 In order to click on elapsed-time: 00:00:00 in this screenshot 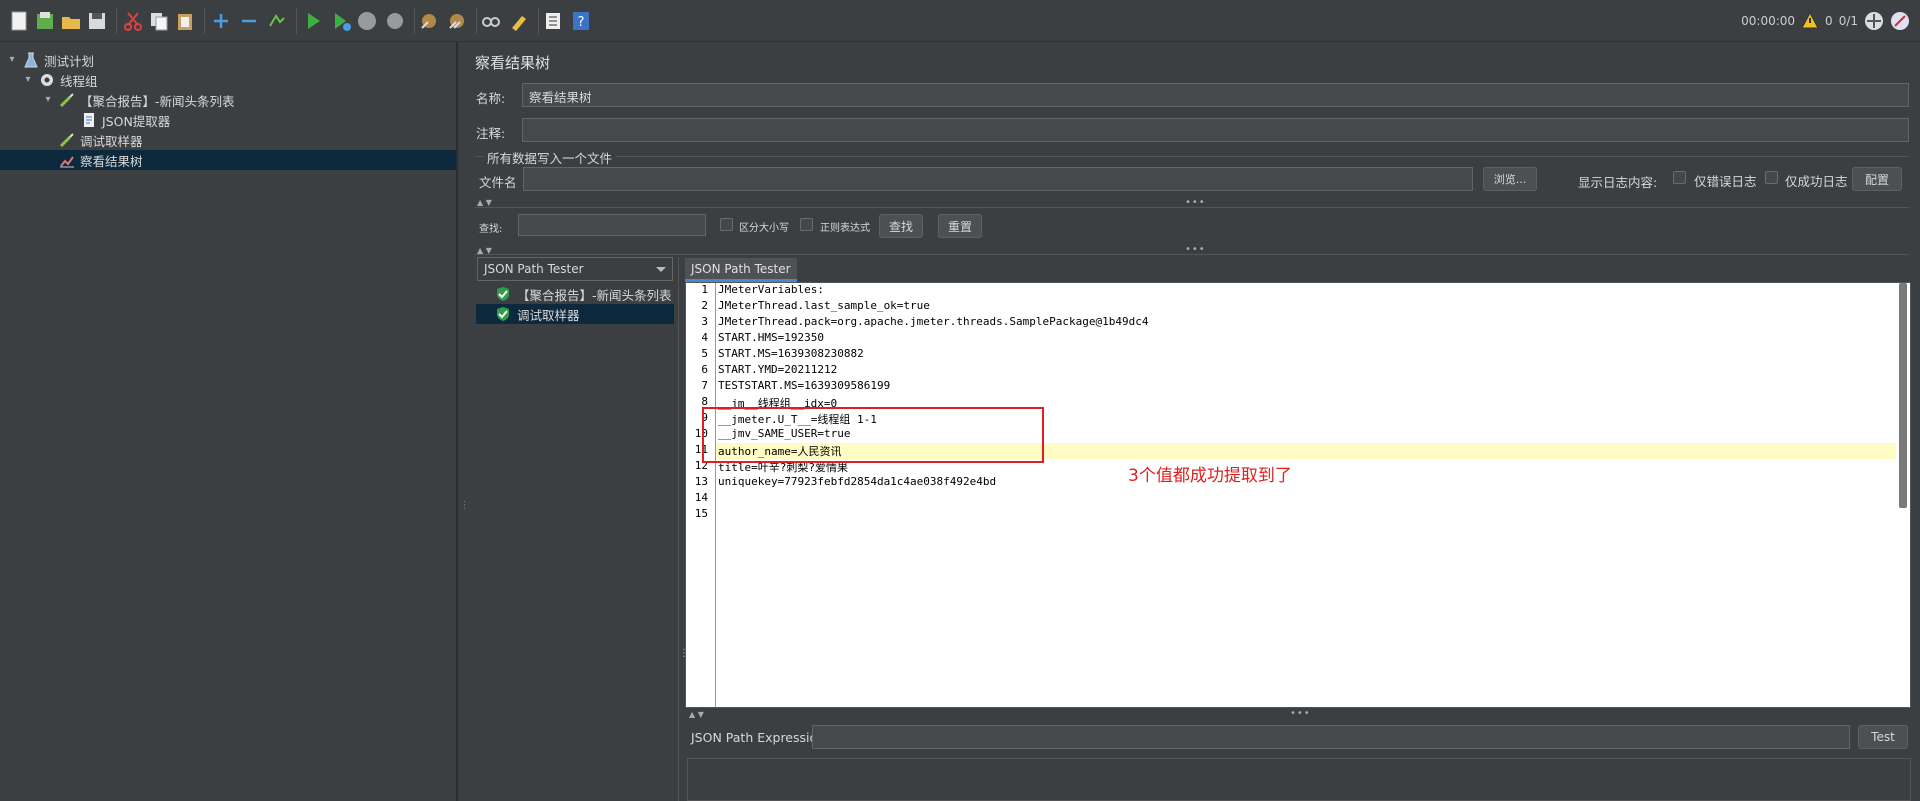, I will do `click(1768, 21)`.